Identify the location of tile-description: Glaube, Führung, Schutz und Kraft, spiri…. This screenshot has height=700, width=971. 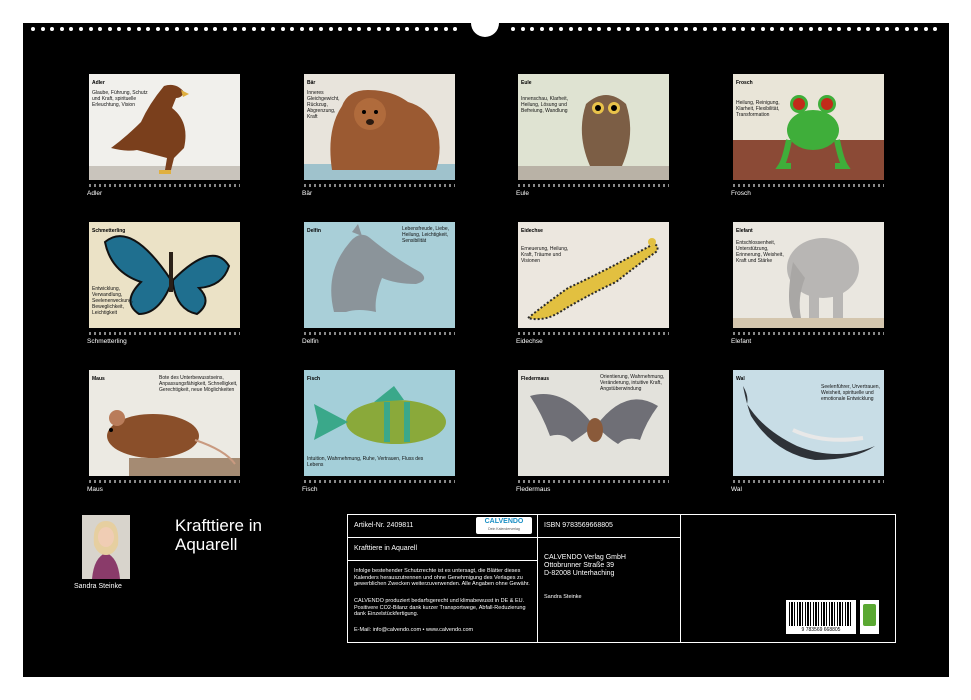
(120, 99).